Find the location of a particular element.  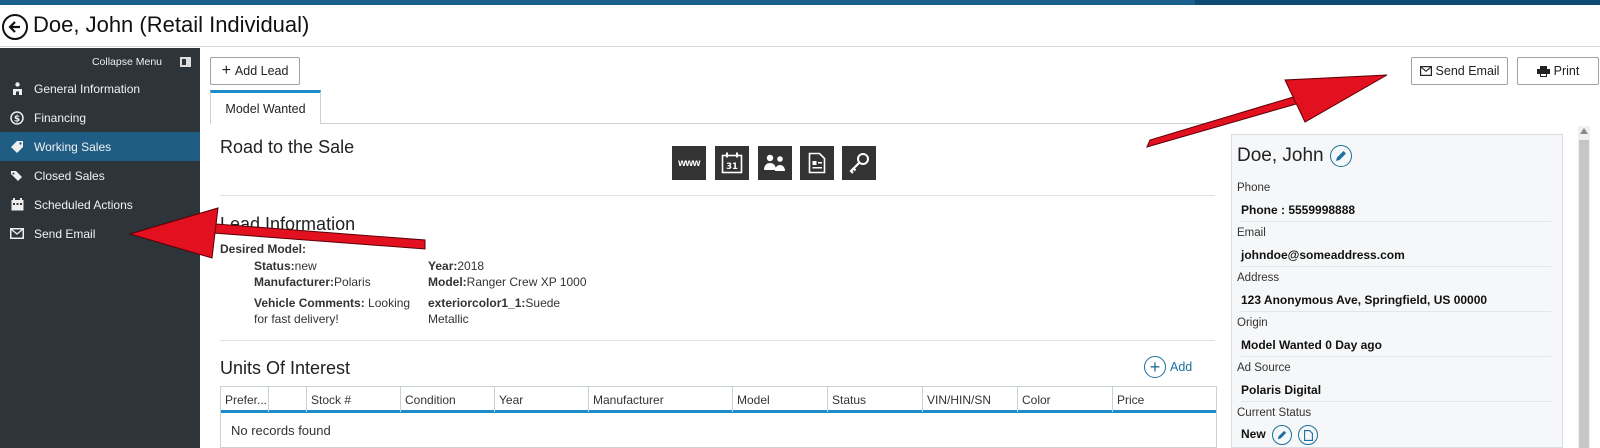

collapse-menu-button: Collapse Menu is located at coordinates (96, 62).